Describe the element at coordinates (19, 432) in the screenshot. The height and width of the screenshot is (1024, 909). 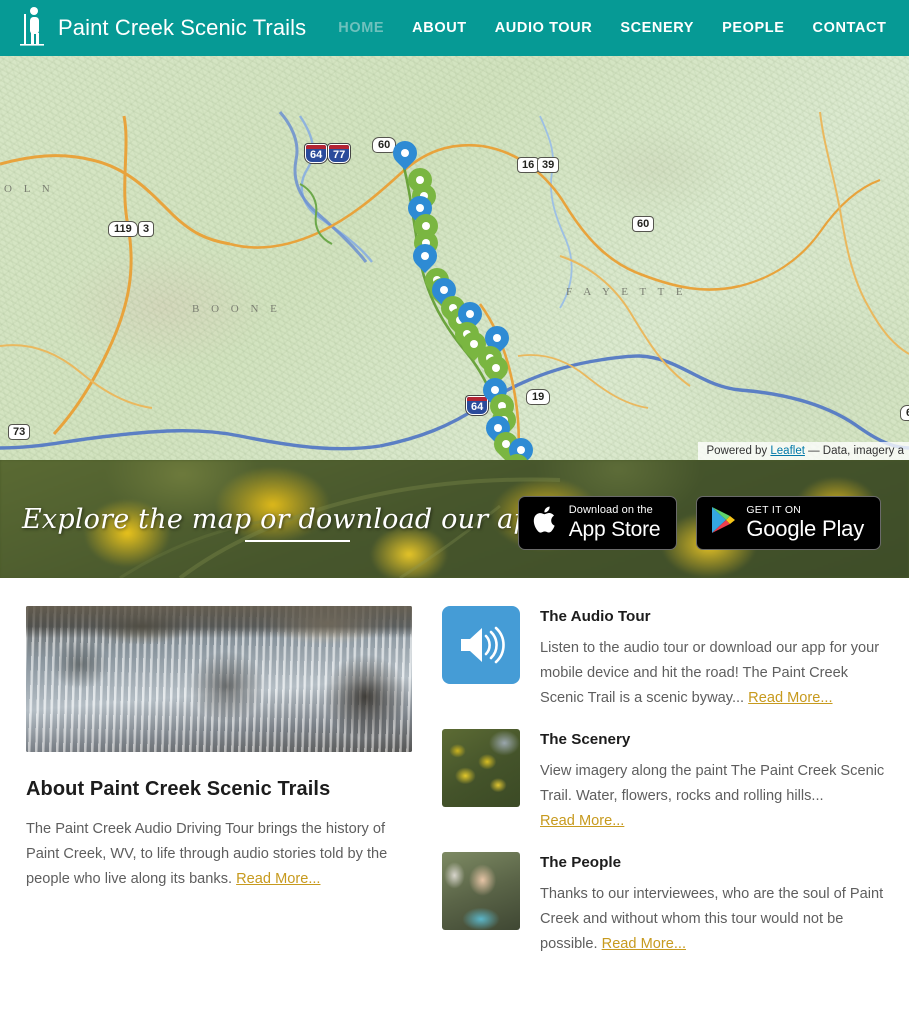
I see `route-shield-73: 73` at that location.